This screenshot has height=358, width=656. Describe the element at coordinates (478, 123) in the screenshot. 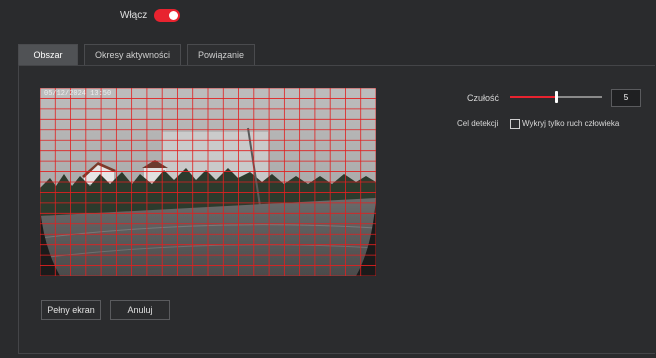

I see `detection-target-label: Cel detekcji` at that location.